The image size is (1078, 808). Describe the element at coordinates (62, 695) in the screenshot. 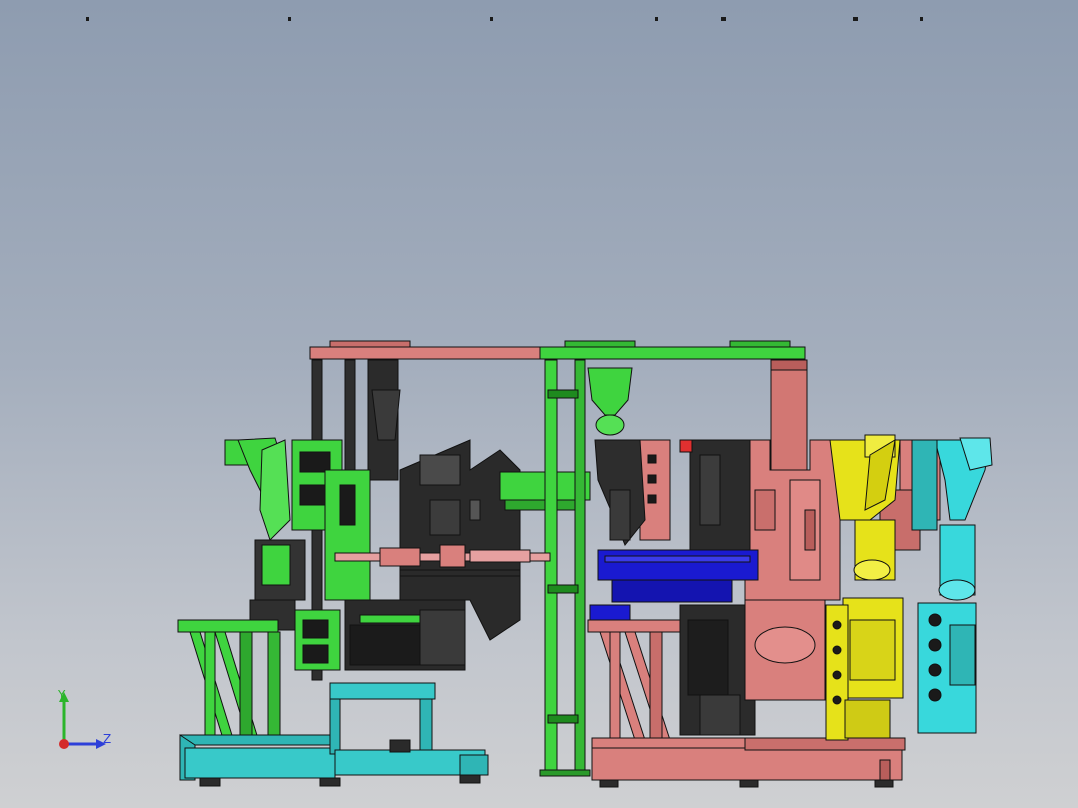

I see `triad-y-label: Y` at that location.